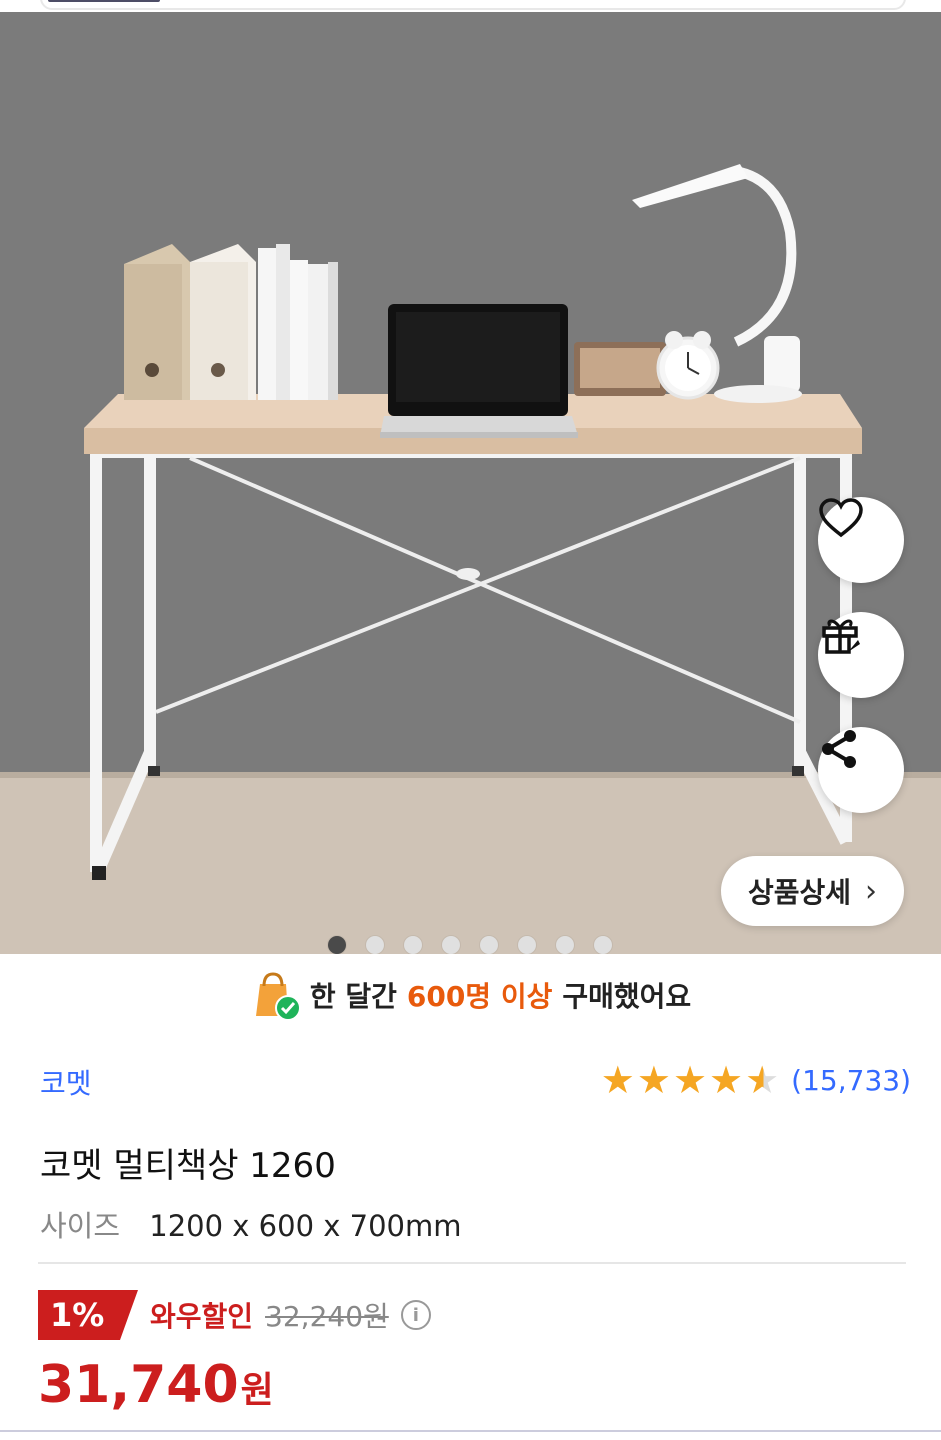  What do you see at coordinates (851, 1080) in the screenshot?
I see `review-count: (15,733)` at bounding box center [851, 1080].